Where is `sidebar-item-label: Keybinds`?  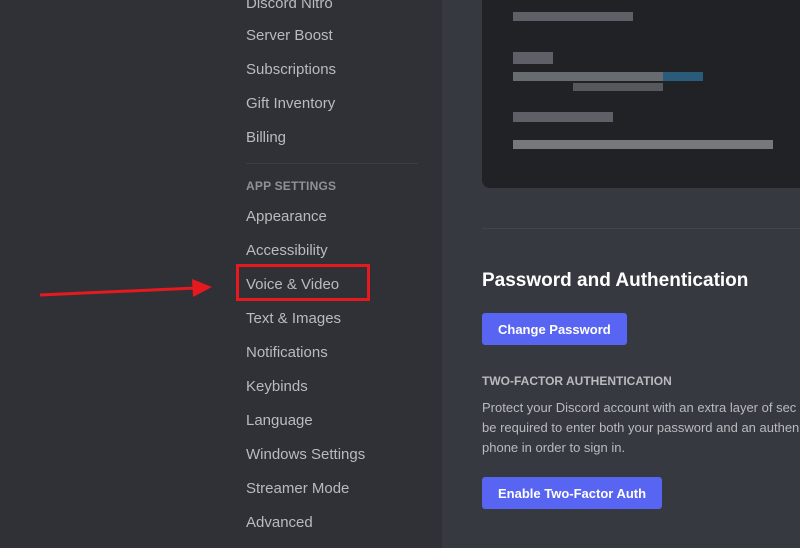 sidebar-item-label: Keybinds is located at coordinates (277, 386).